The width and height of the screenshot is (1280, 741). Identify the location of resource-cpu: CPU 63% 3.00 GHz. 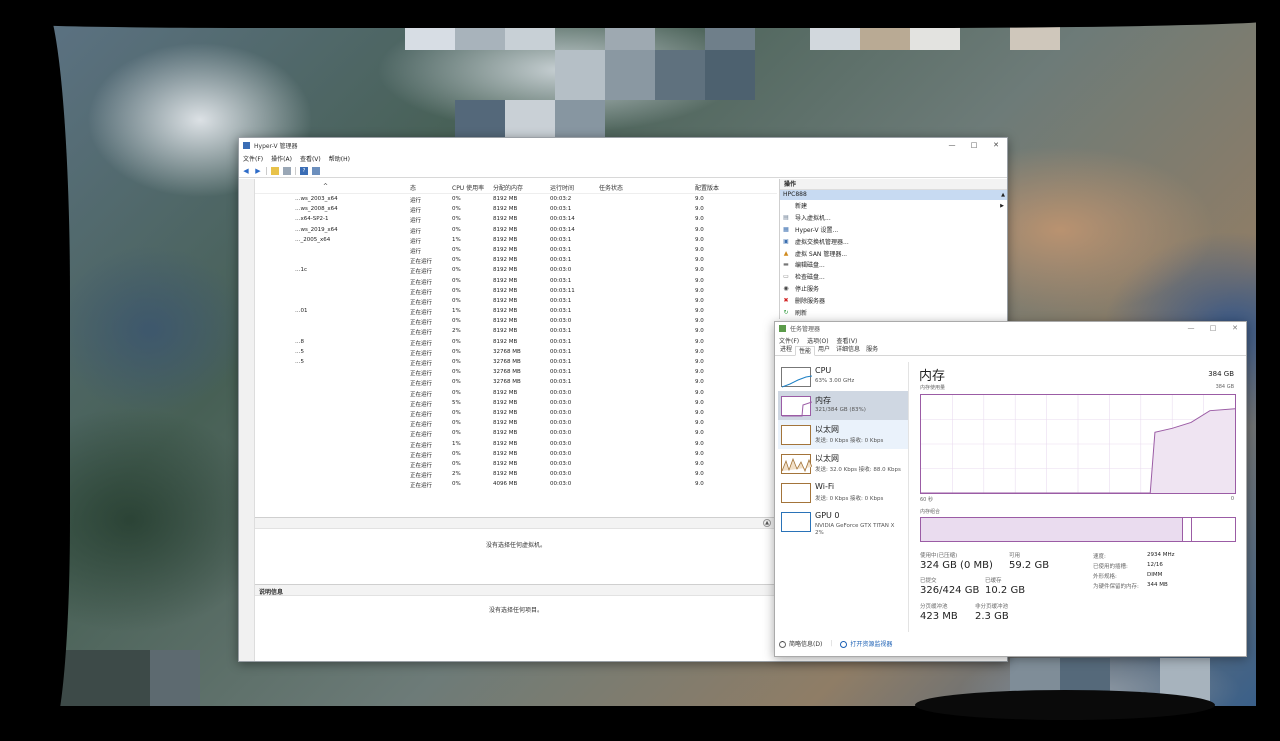
(843, 376).